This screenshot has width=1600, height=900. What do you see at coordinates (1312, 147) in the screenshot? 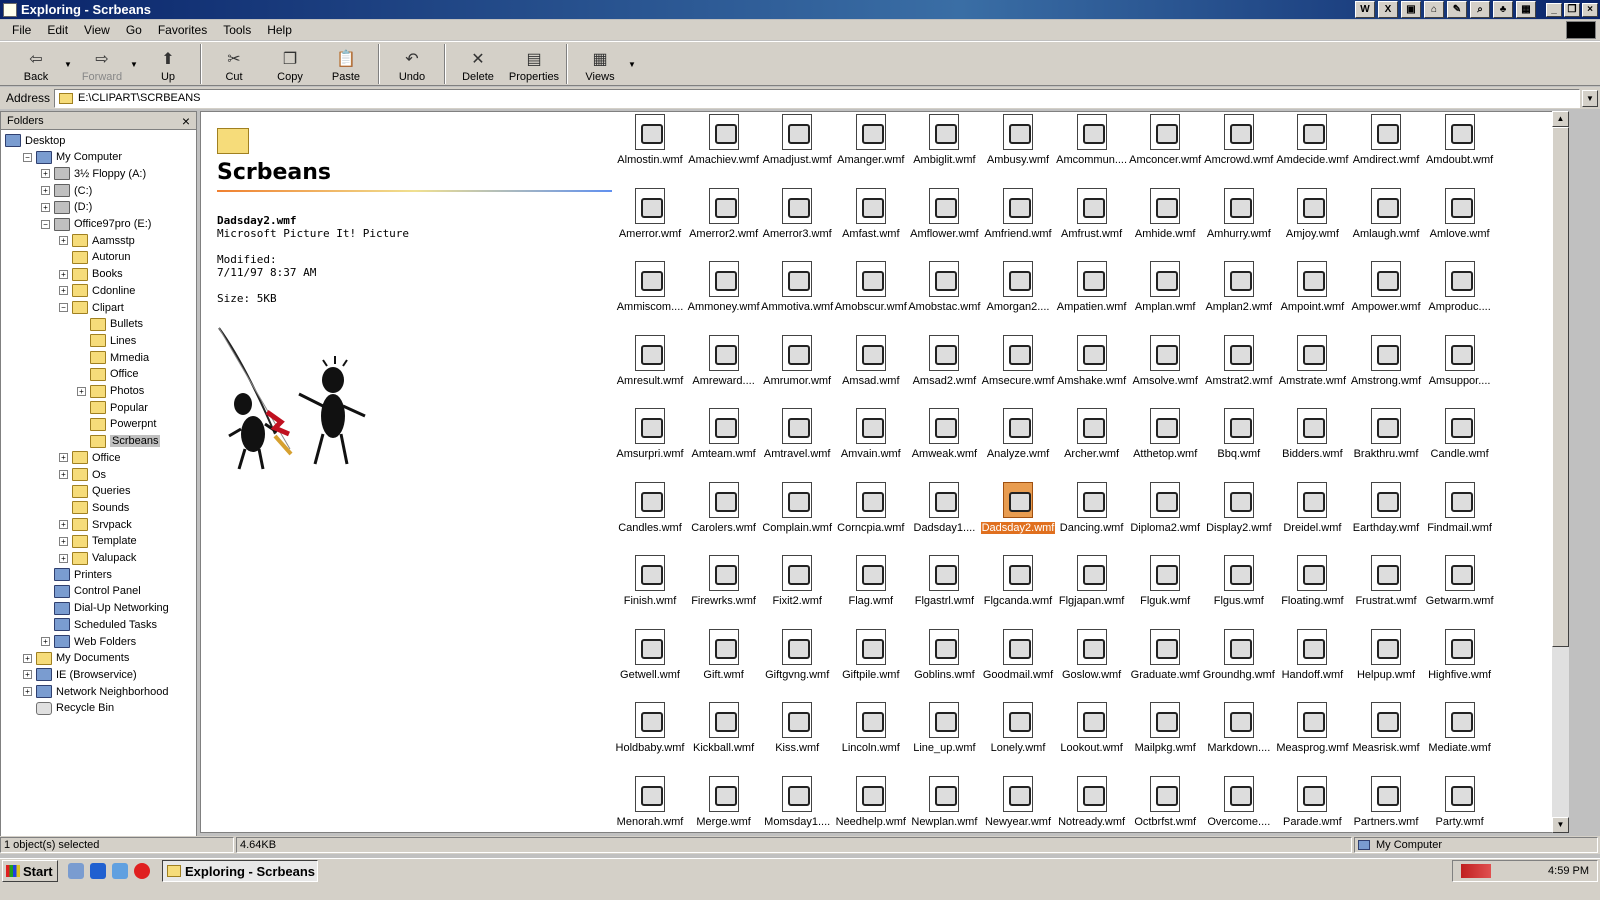
I see `file-item: Amdecide.wmf` at bounding box center [1312, 147].